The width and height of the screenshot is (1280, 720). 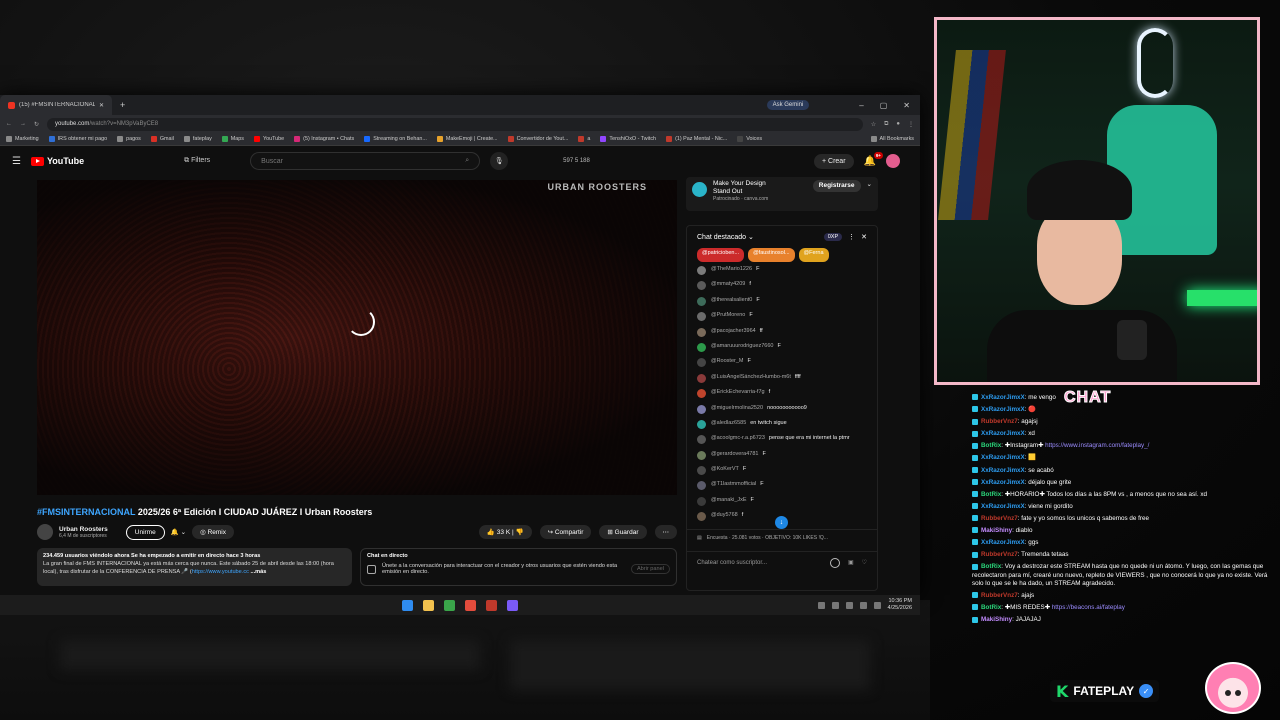 What do you see at coordinates (259, 572) in the screenshot?
I see `show-more-link: ...más` at bounding box center [259, 572].